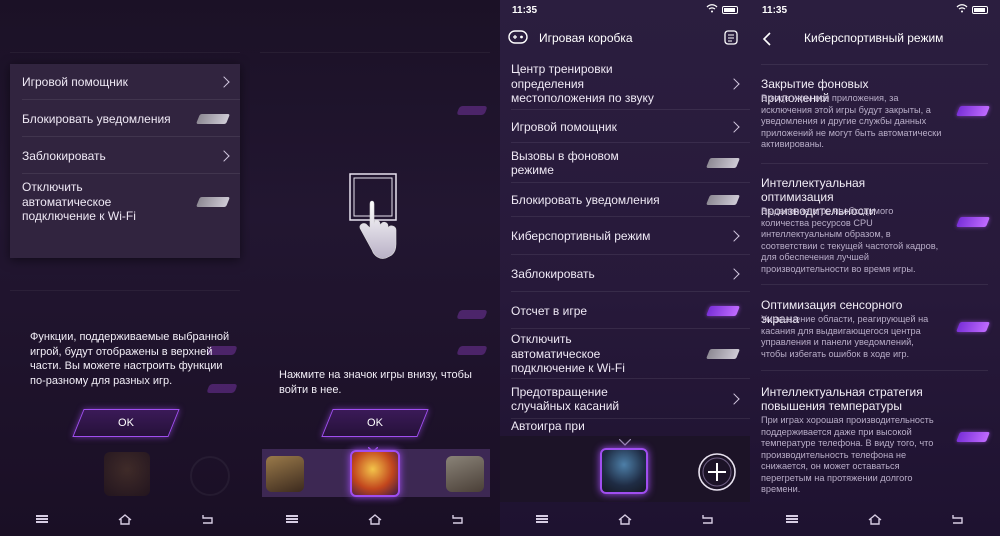 The width and height of the screenshot is (1000, 536). What do you see at coordinates (585, 200) in the screenshot?
I see `row-label: Блокировать уведомления` at bounding box center [585, 200].